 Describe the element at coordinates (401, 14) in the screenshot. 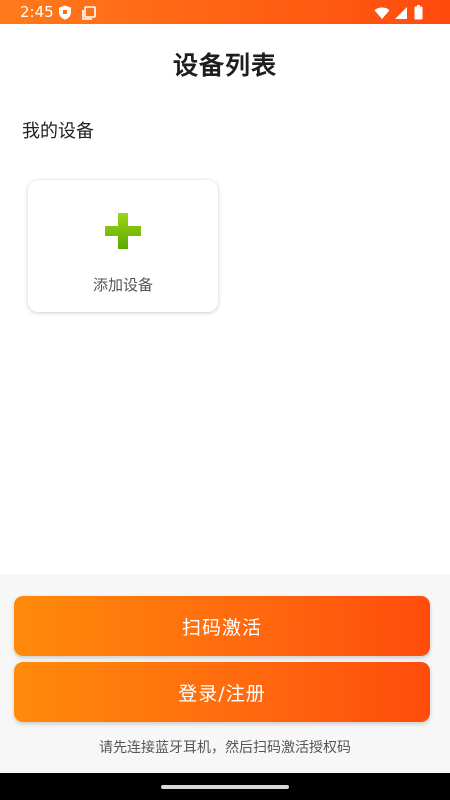

I see `signal-icon` at that location.